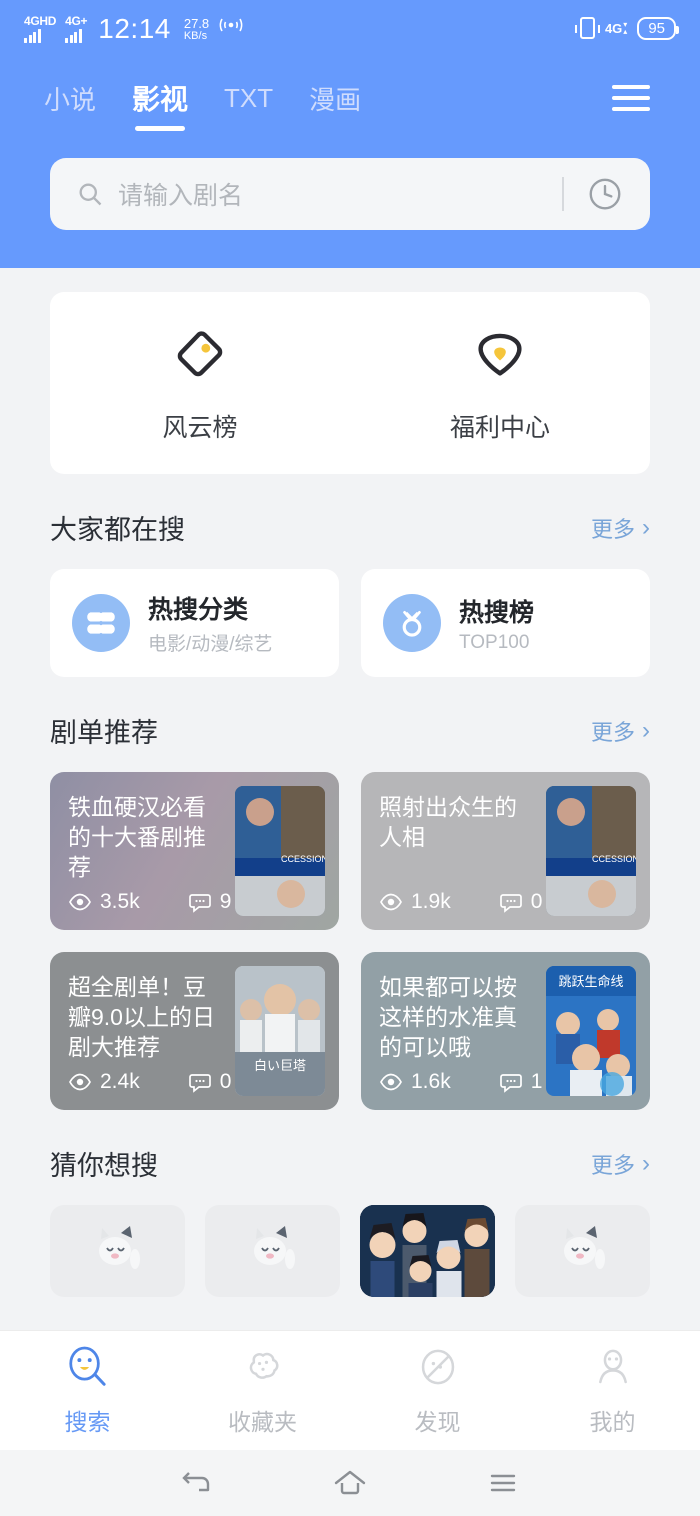  I want to click on hot-search-more-link: 更多 ›, so click(620, 528).